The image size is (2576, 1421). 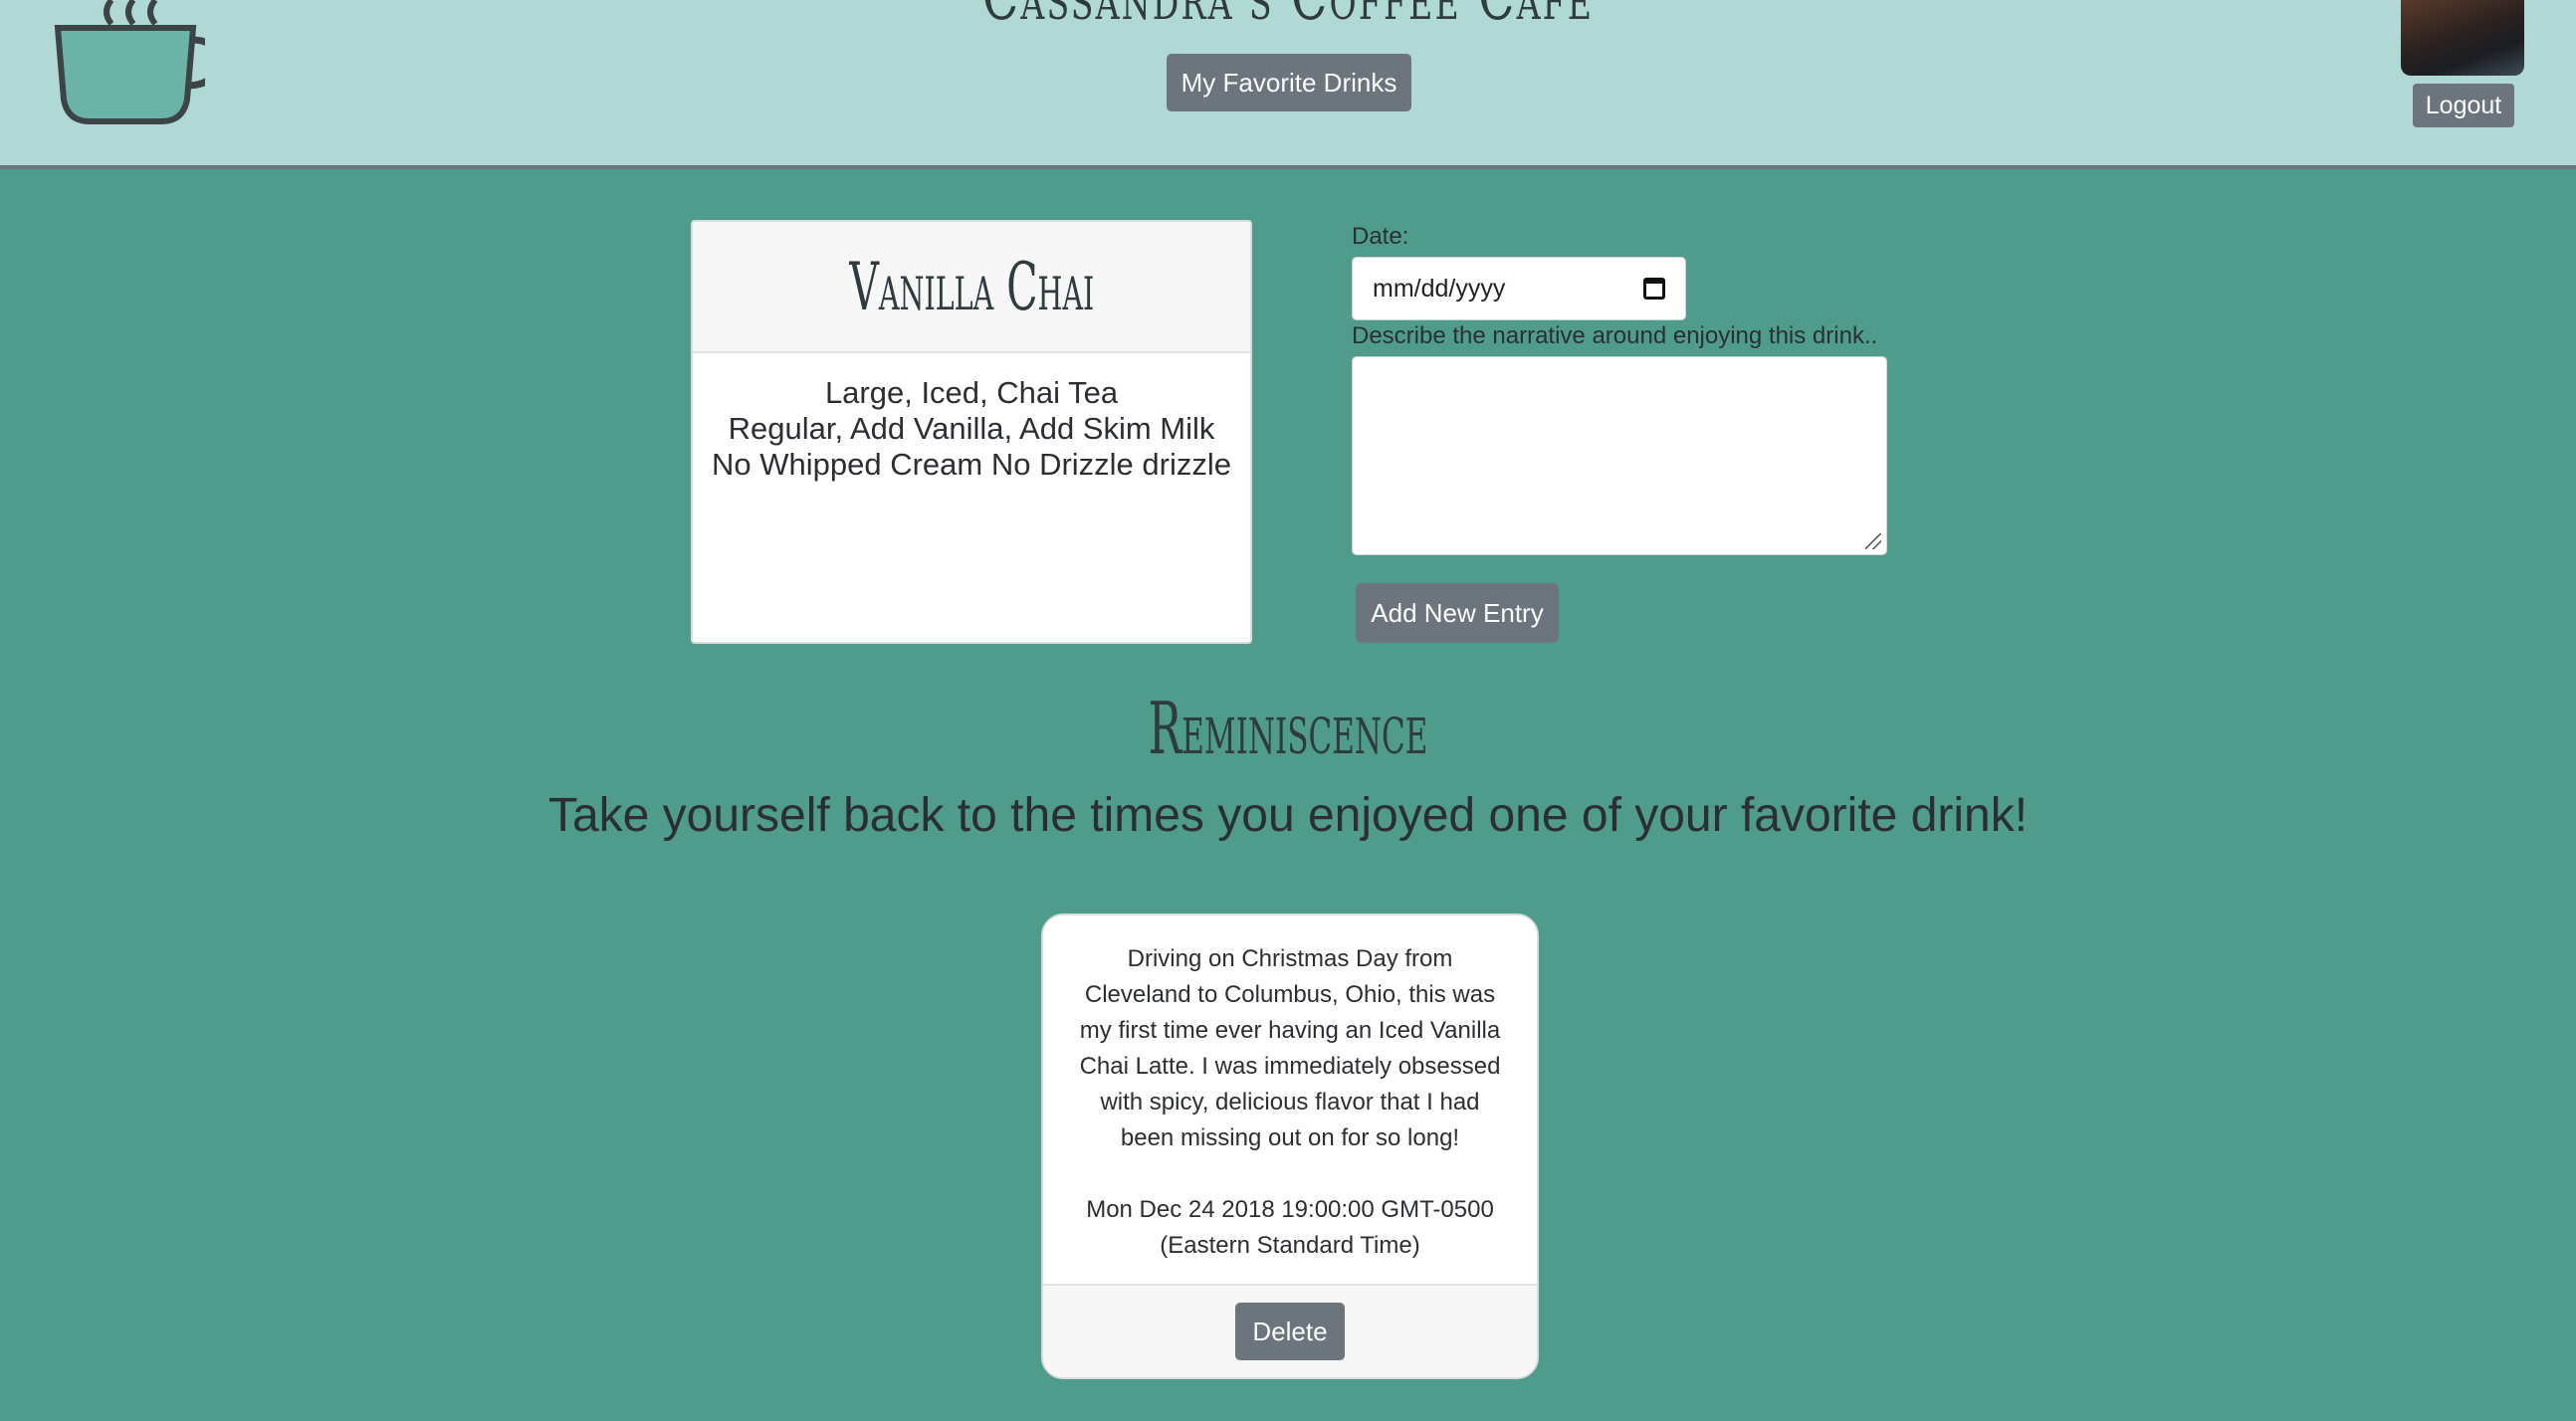 I want to click on section-title: Reminiscence, so click(x=1288, y=729).